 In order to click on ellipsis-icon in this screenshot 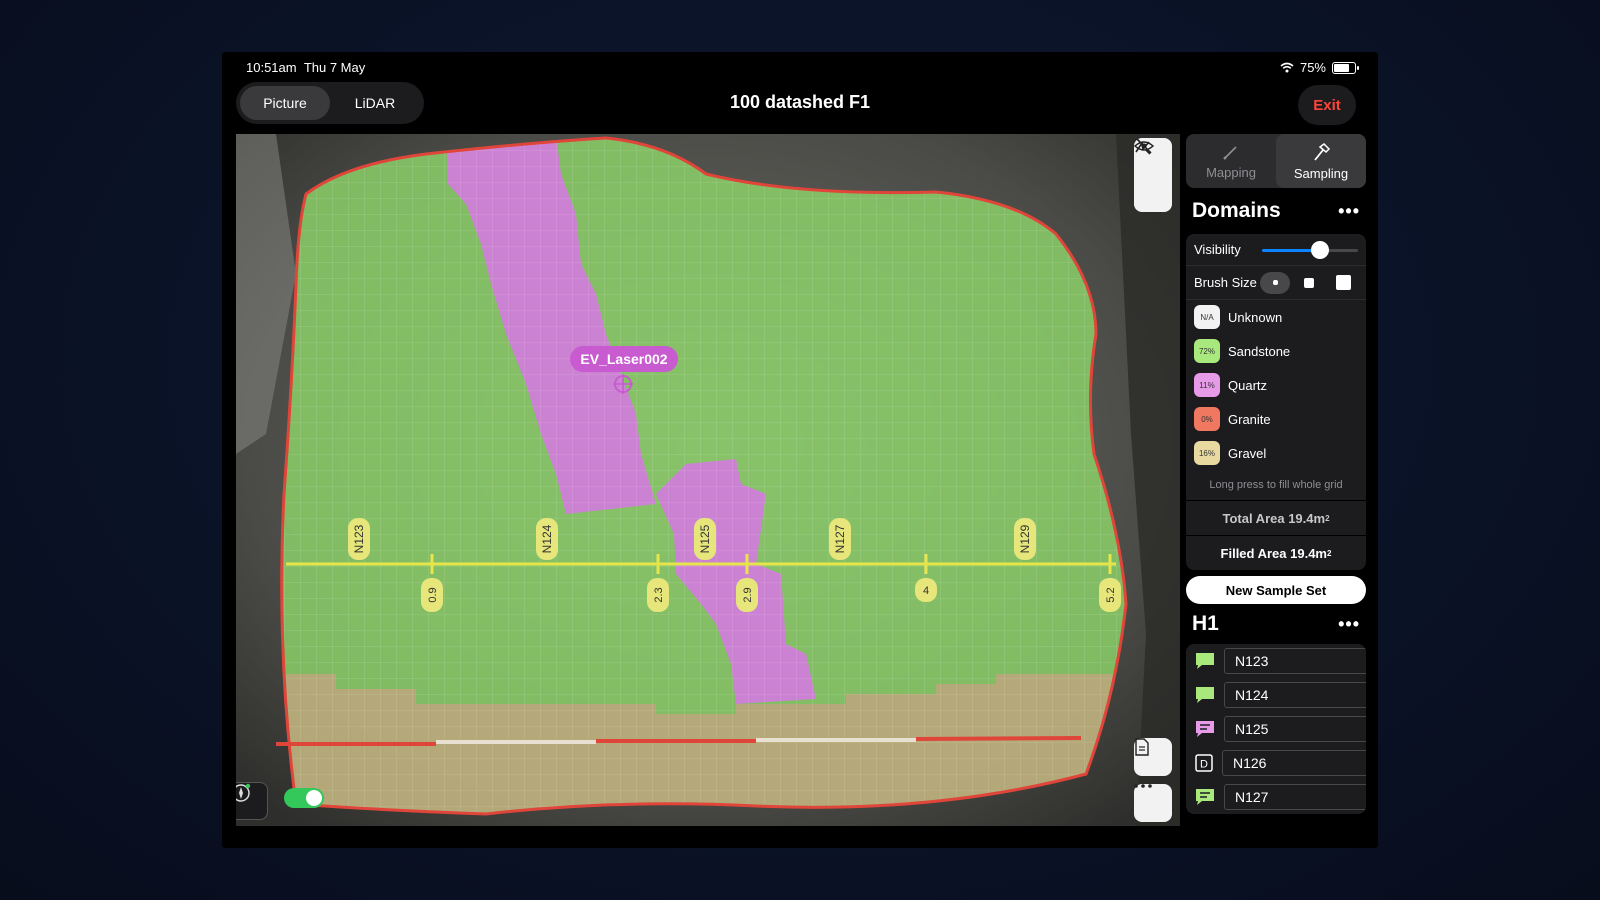, I will do `click(1143, 786)`.